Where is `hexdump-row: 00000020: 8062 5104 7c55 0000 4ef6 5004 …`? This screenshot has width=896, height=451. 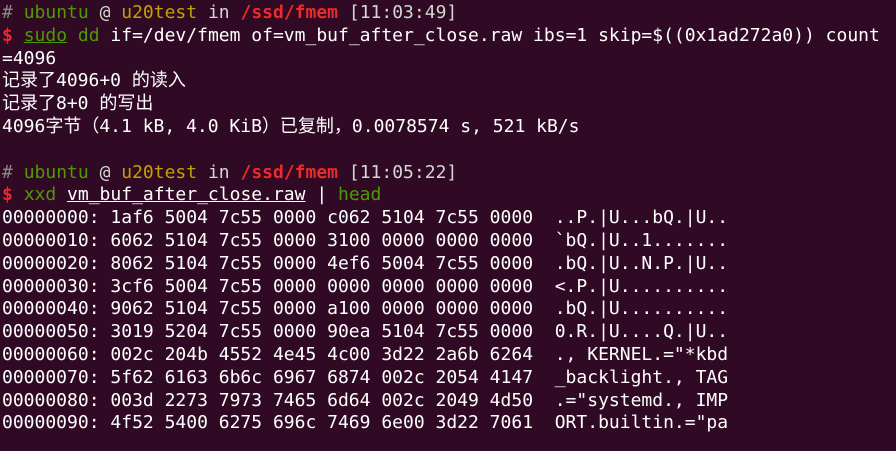 hexdump-row: 00000020: 8062 5104 7c55 0000 4ef6 5004 … is located at coordinates (449, 264).